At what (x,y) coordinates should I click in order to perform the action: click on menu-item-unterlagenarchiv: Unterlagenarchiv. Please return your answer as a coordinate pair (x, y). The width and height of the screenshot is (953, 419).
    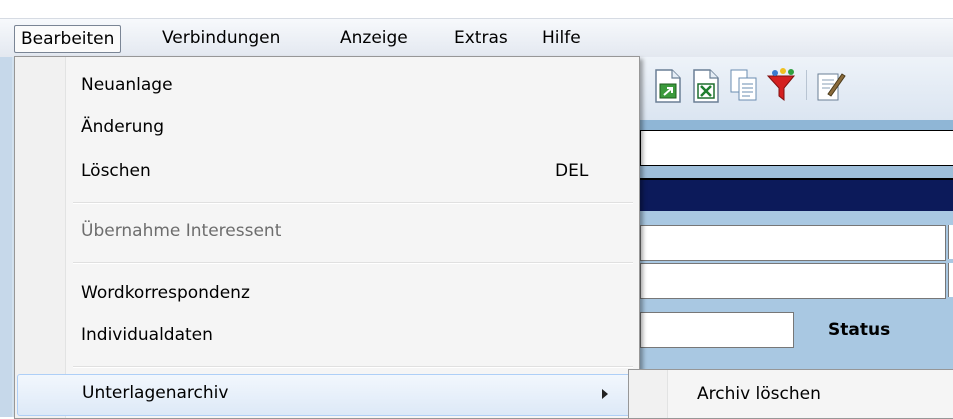
    Looking at the image, I should click on (327, 395).